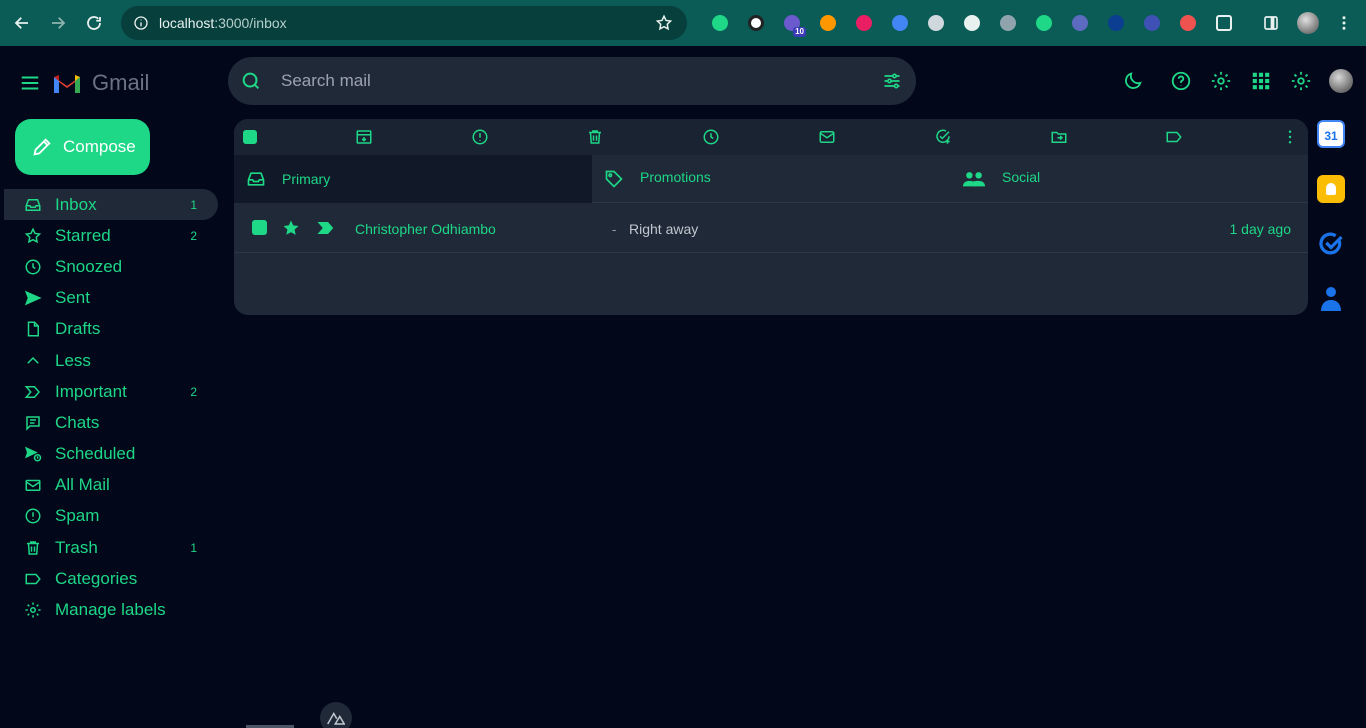  I want to click on sidebar-item-scheduled: Scheduled, so click(111, 454).